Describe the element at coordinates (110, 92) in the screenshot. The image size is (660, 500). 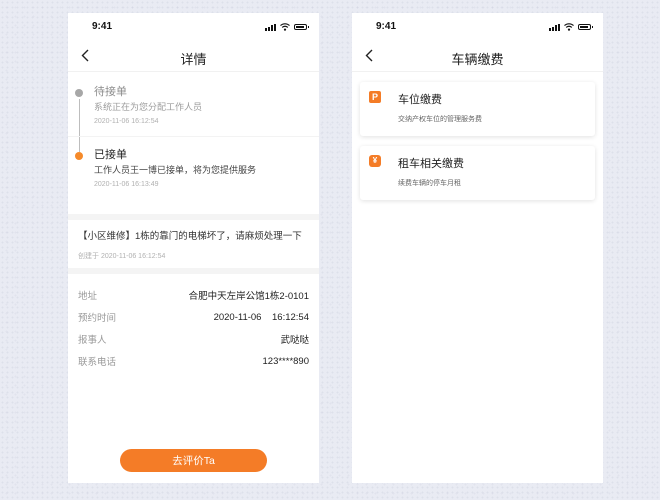
I see `step-title: 待接单` at that location.